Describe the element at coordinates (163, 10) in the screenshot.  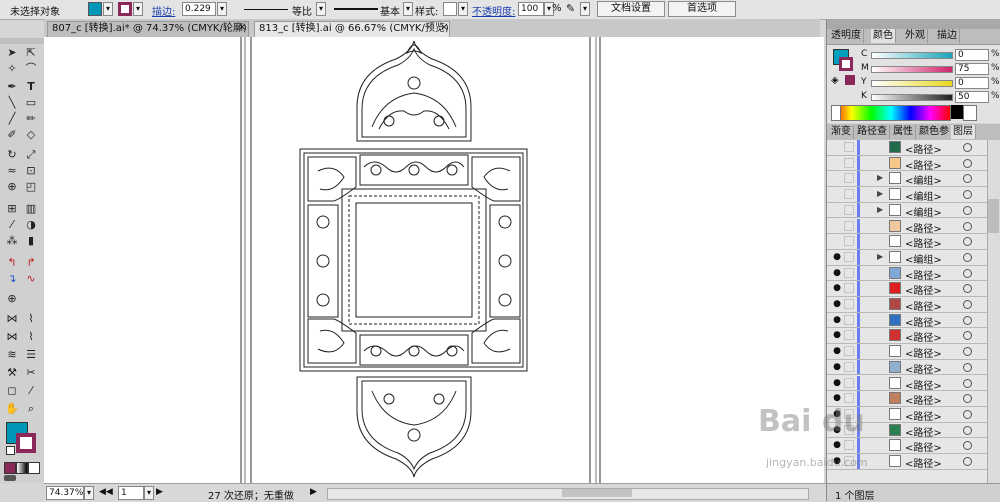
I see `stroke-weight-label: 描边:` at that location.